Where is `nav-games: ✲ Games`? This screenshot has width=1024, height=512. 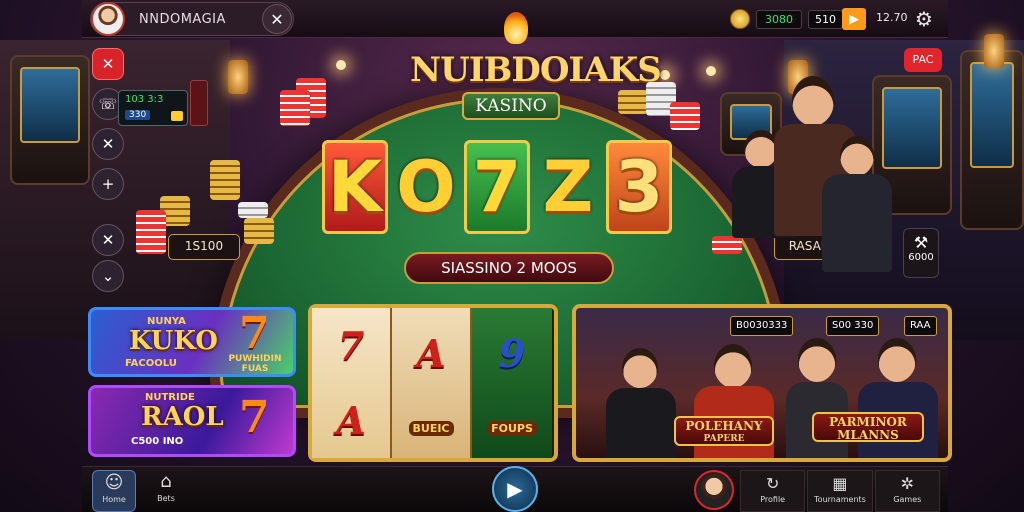
nav-games: ✲ Games is located at coordinates (907, 491).